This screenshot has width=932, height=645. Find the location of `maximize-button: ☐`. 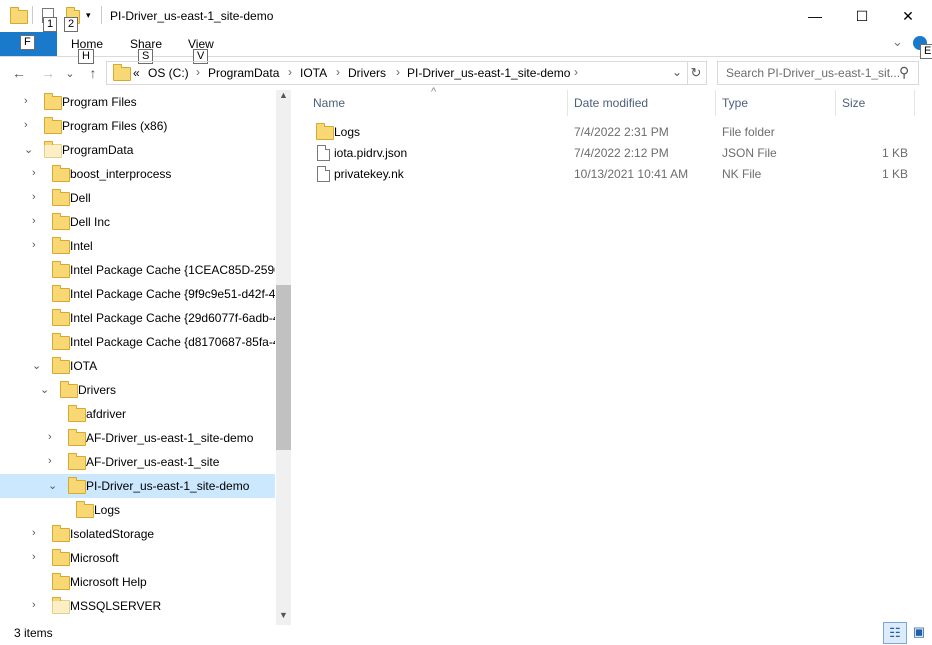

maximize-button: ☐ is located at coordinates (862, 16).